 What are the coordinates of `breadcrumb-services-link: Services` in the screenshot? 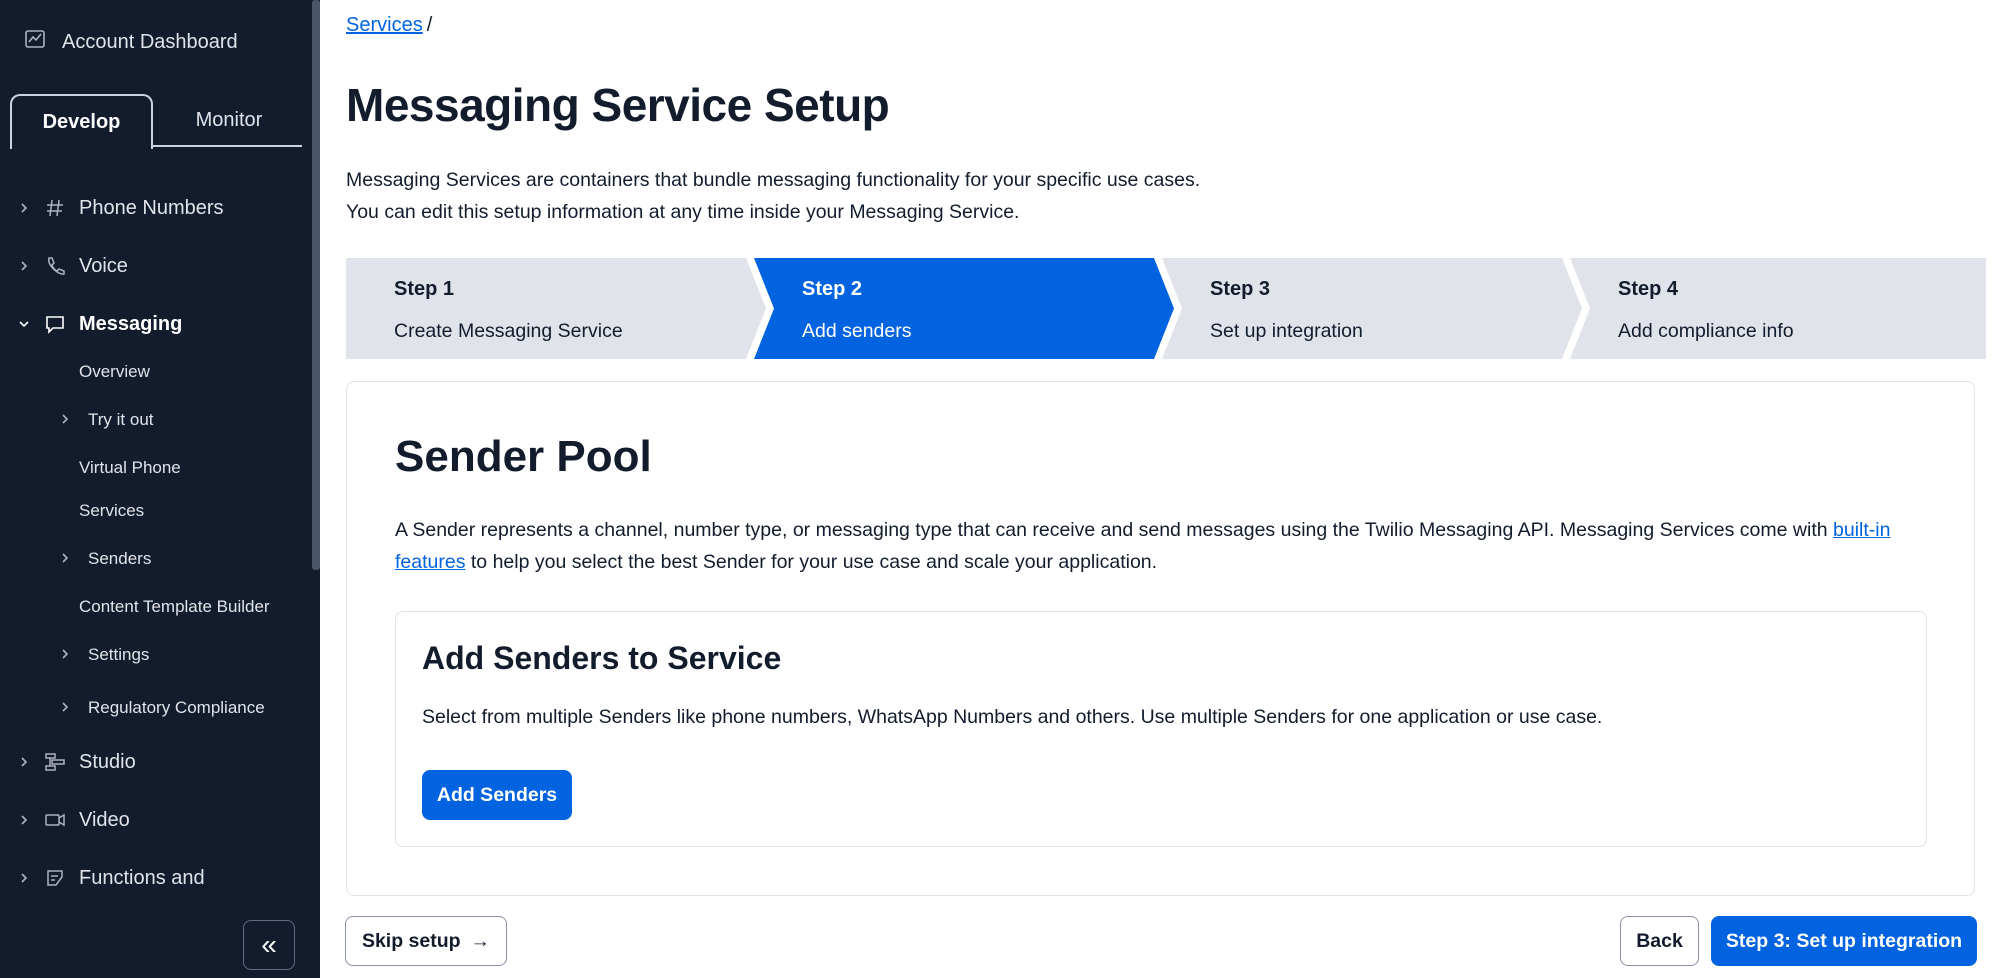 It's located at (384, 25).